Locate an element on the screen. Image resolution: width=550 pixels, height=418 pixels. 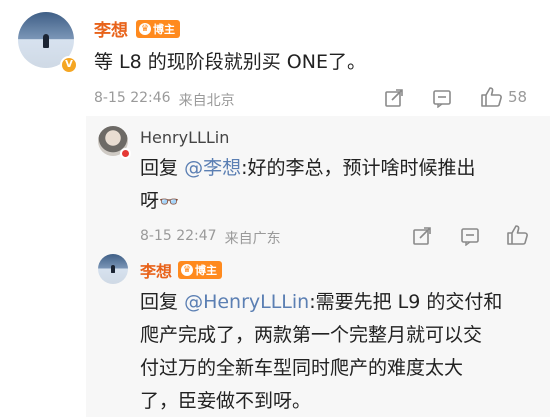
comment-meta: 8-15 22:46 来自北京 is located at coordinates (164, 100).